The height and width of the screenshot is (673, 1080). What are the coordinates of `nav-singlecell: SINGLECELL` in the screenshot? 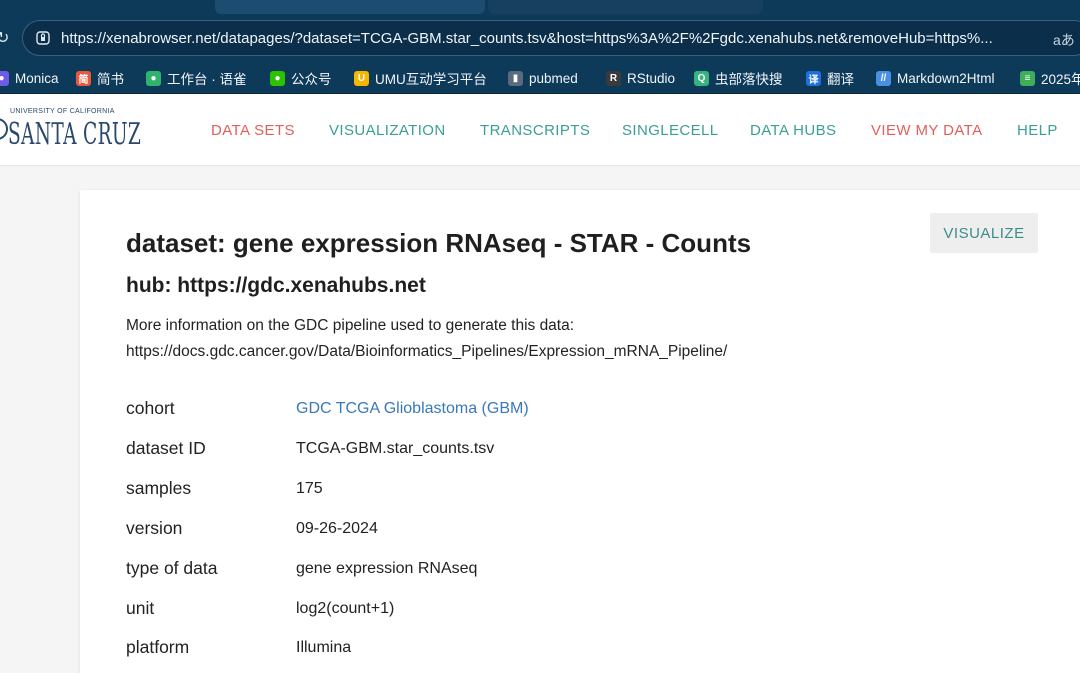 It's located at (670, 130).